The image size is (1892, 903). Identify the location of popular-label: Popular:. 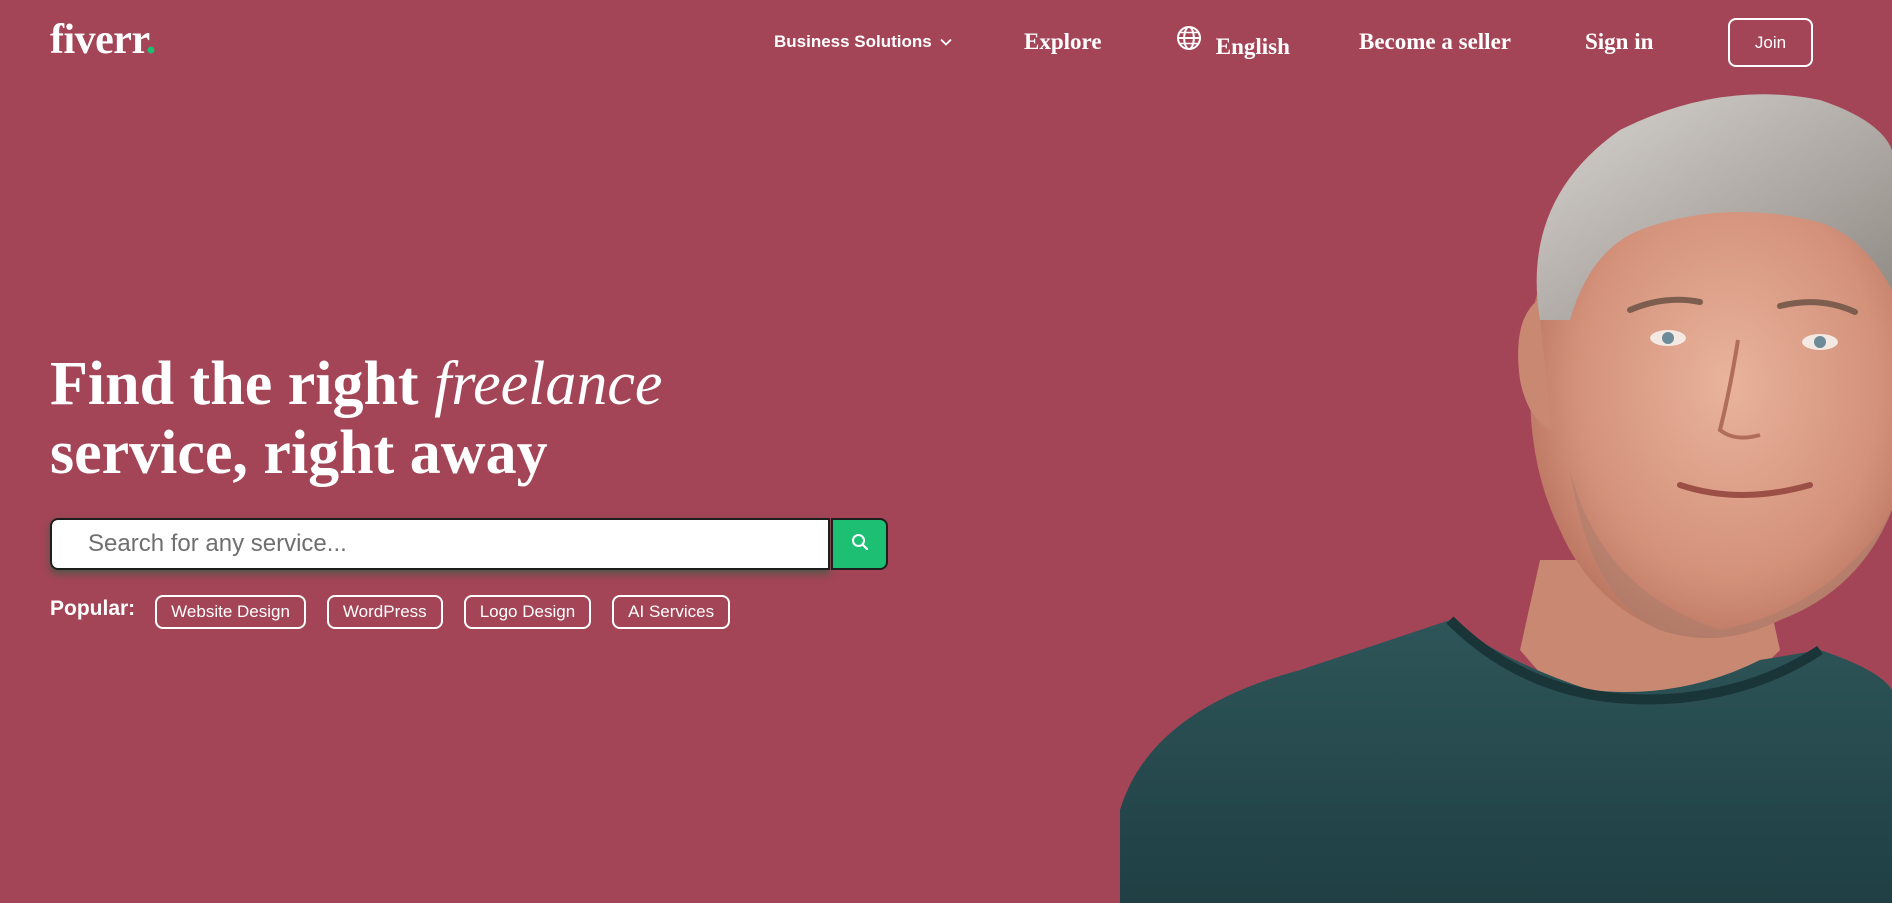
(93, 608).